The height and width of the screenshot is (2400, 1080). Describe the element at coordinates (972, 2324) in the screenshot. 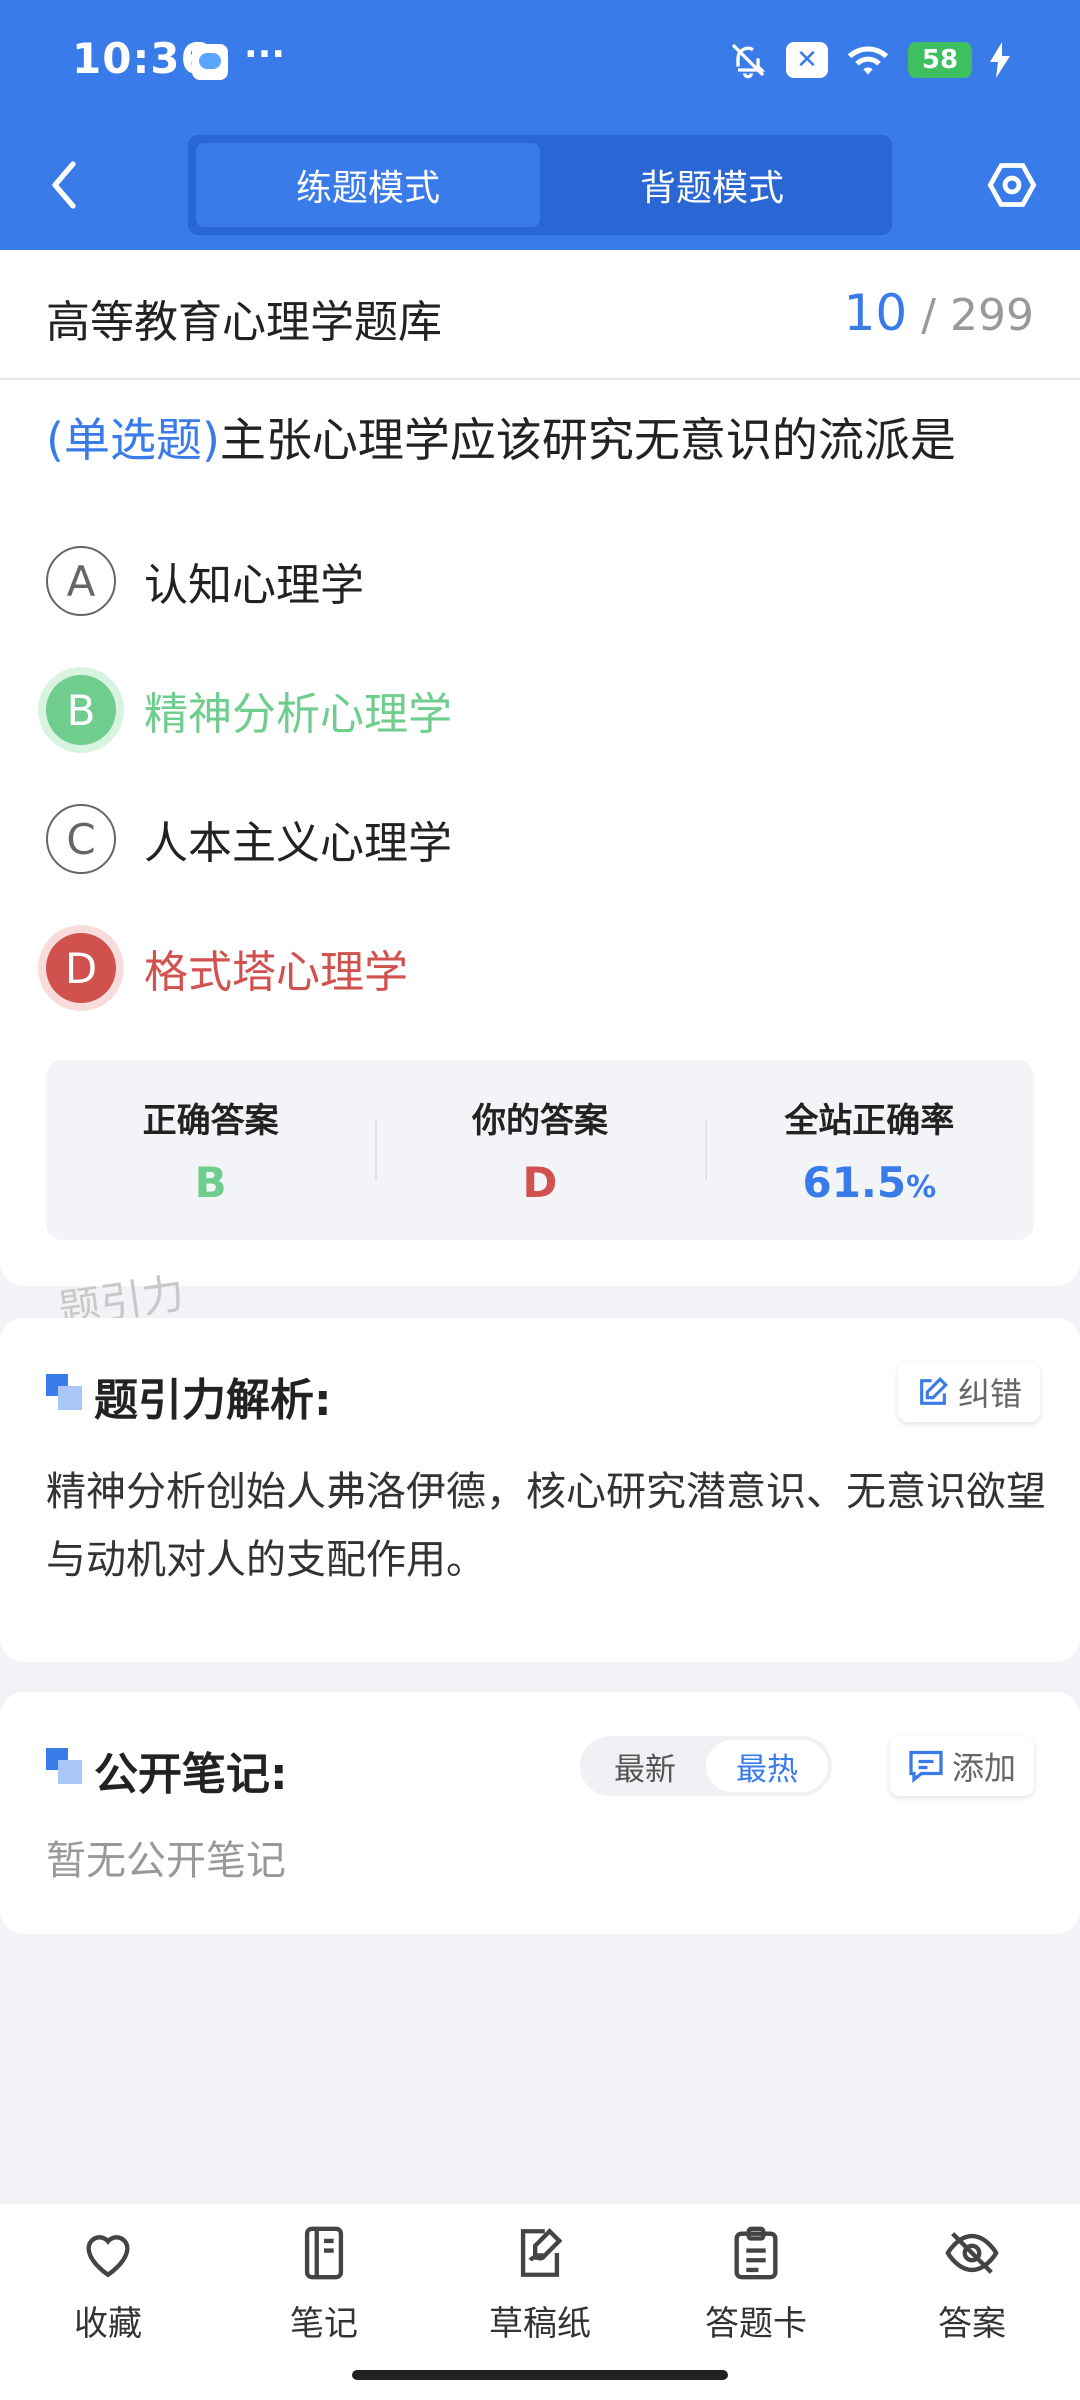

I see `nav-answer-label: 答案` at that location.